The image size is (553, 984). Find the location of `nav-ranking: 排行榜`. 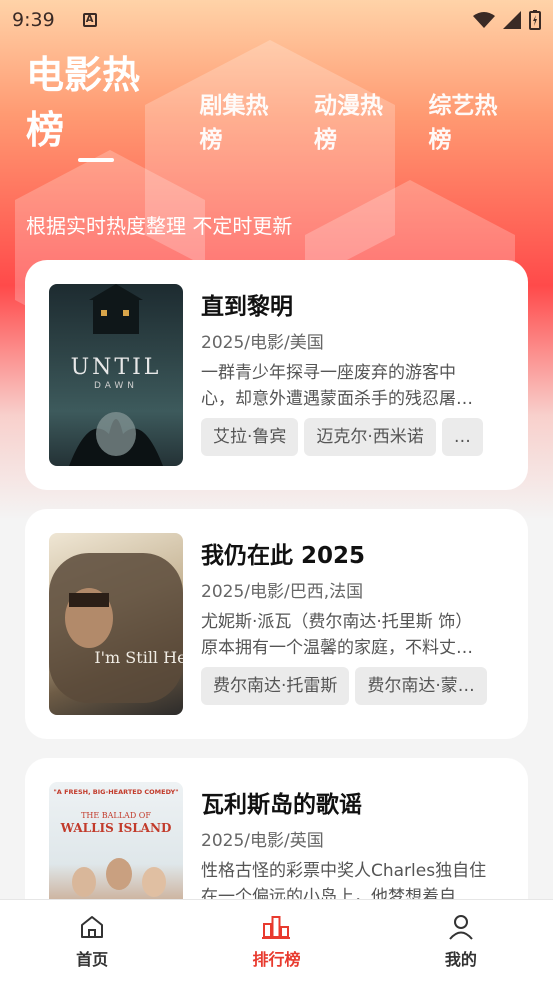

nav-ranking: 排行榜 is located at coordinates (276, 942).